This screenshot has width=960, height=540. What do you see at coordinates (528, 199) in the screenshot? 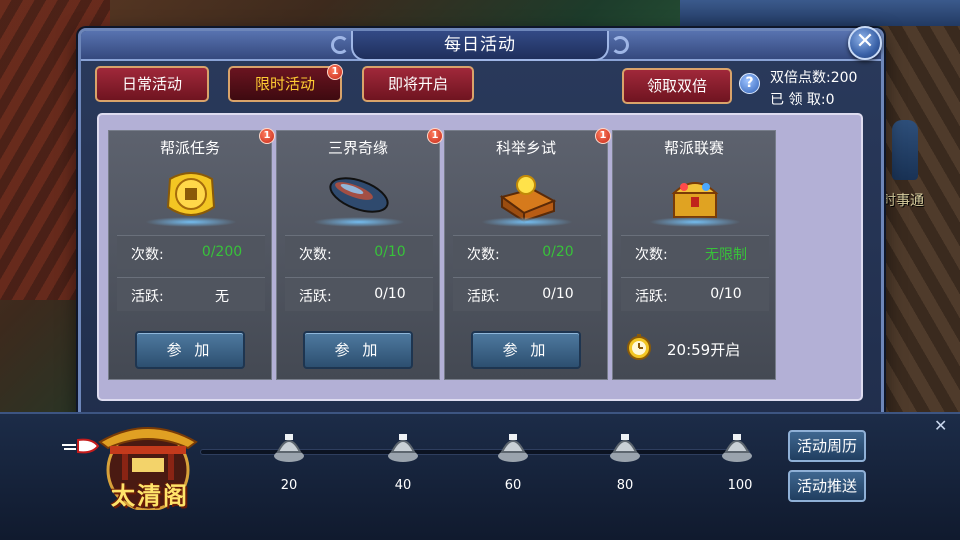
I see `treasure-box-icon` at bounding box center [528, 199].